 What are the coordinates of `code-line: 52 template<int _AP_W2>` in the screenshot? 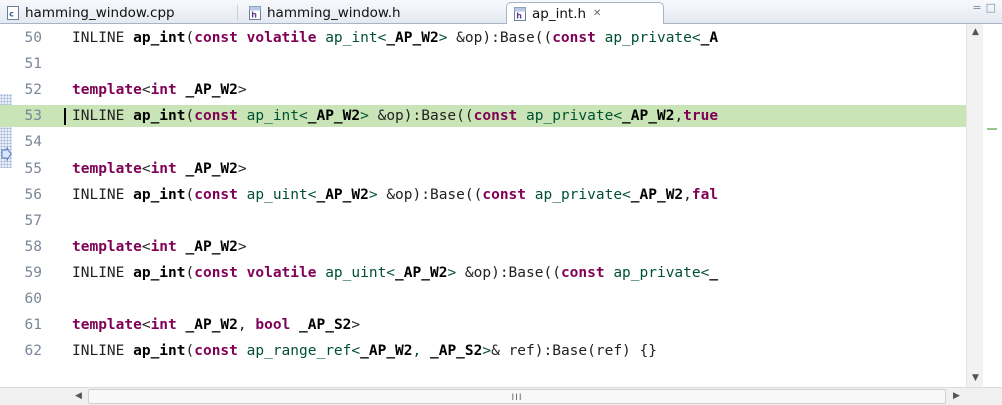 It's located at (495, 90).